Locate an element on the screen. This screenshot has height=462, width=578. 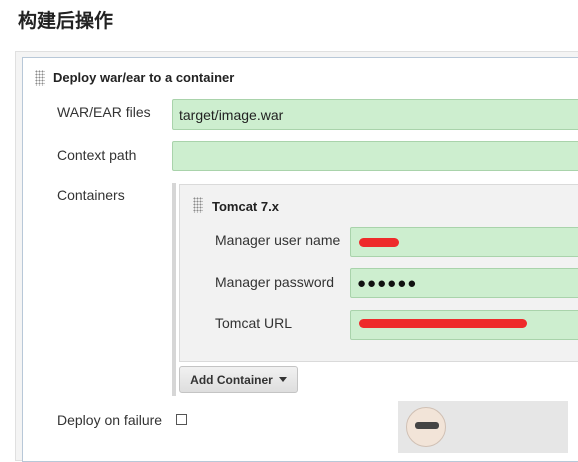
password-mask: ●●●●●● is located at coordinates (387, 283).